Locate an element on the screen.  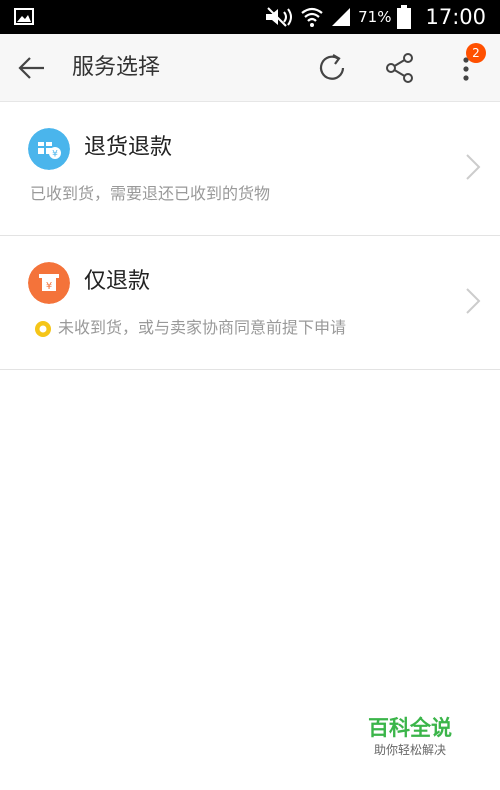
wifi-icon is located at coordinates (312, 17).